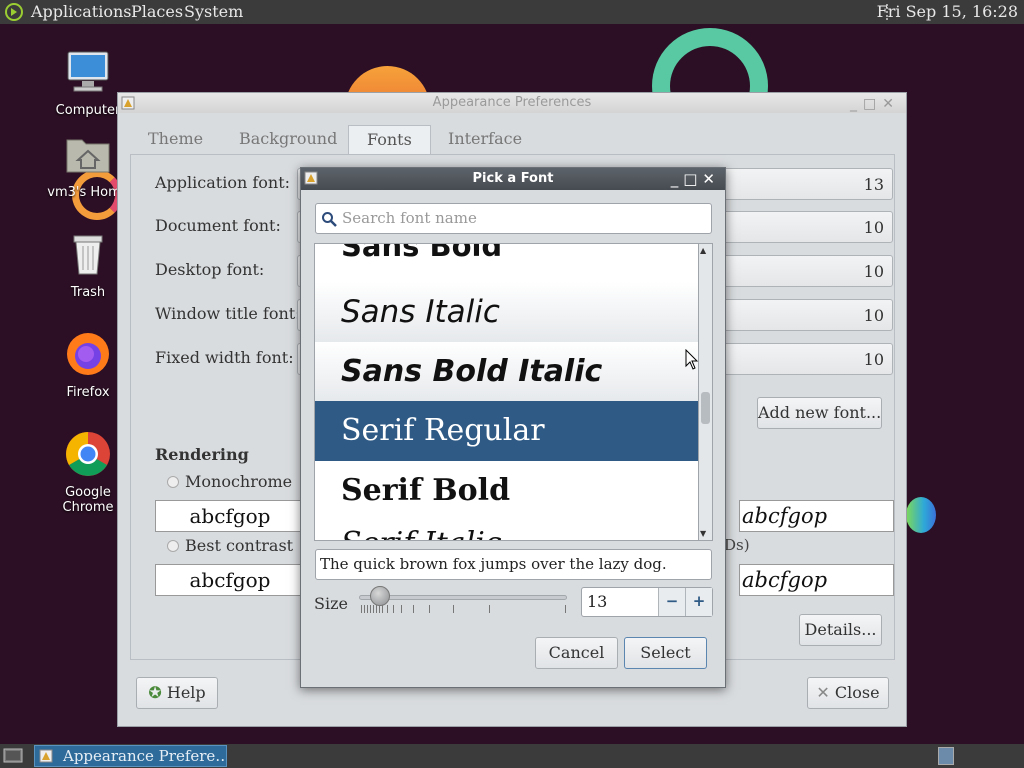  I want to click on size-slider-track, so click(463, 597).